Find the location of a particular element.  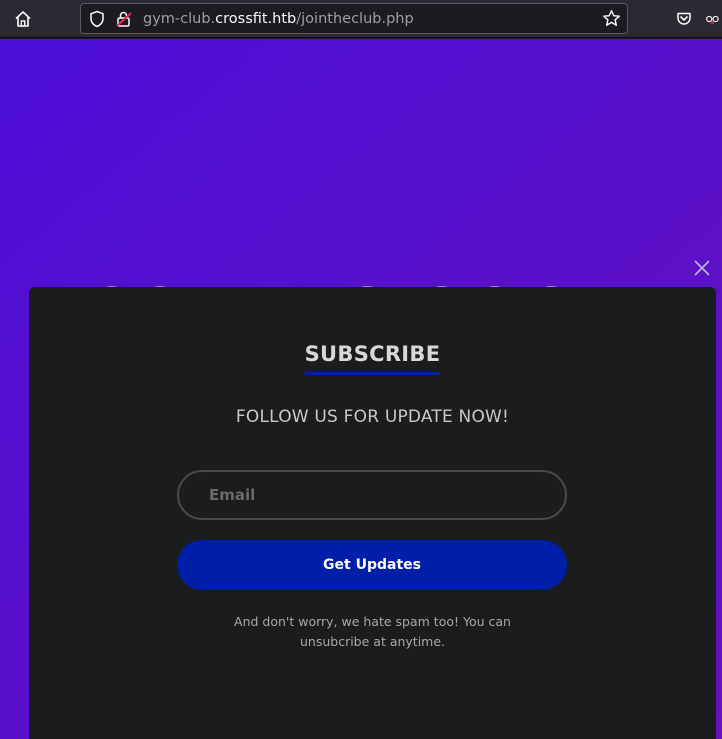

modal-heading: SUBSCRIBE is located at coordinates (372, 358).